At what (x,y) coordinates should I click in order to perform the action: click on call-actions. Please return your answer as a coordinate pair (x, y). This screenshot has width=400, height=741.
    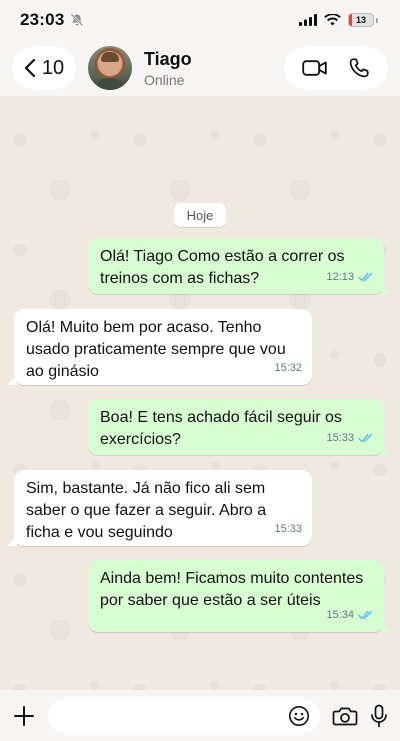
    Looking at the image, I should click on (336, 68).